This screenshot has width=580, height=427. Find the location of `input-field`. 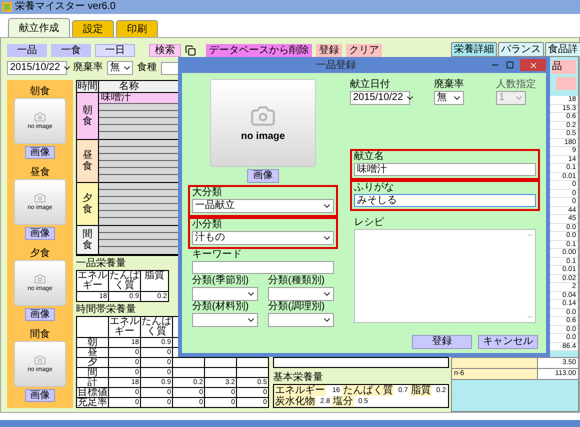

input-field is located at coordinates (263, 267).